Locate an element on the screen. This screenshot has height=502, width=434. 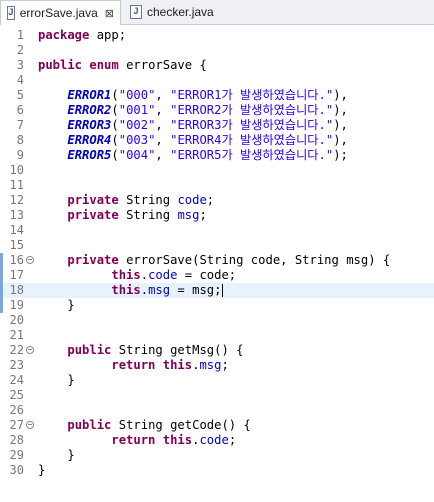
code-line: 1 package app; is located at coordinates (217, 35).